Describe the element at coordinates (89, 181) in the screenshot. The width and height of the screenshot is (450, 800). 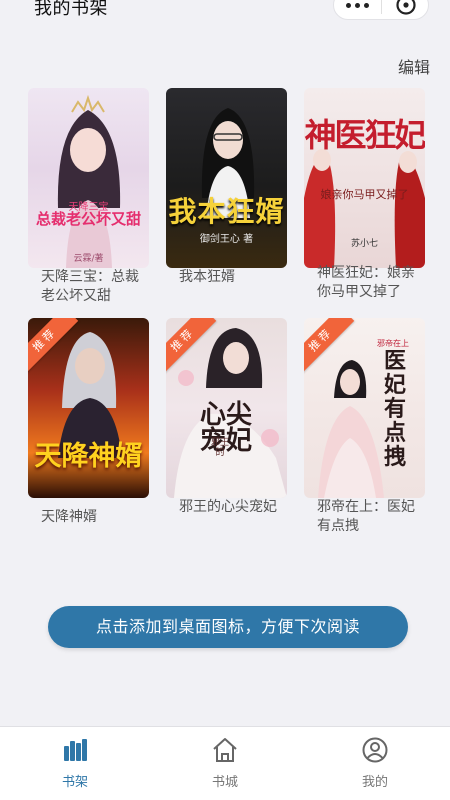
I see `cover-art` at that location.